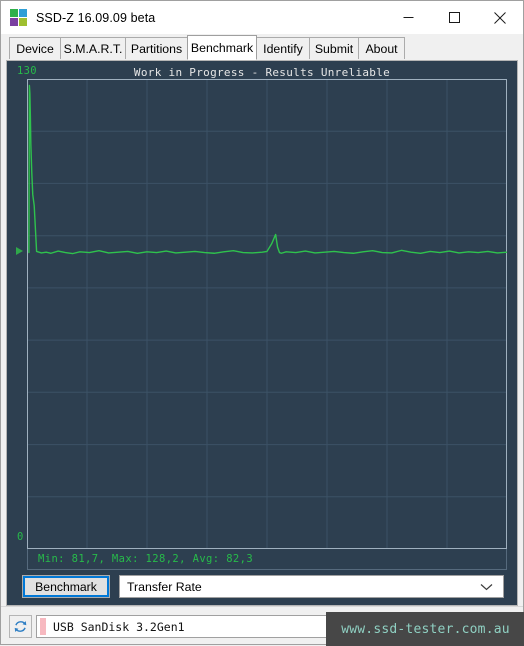 The width and height of the screenshot is (524, 646). I want to click on tab-submit: Submit, so click(334, 48).